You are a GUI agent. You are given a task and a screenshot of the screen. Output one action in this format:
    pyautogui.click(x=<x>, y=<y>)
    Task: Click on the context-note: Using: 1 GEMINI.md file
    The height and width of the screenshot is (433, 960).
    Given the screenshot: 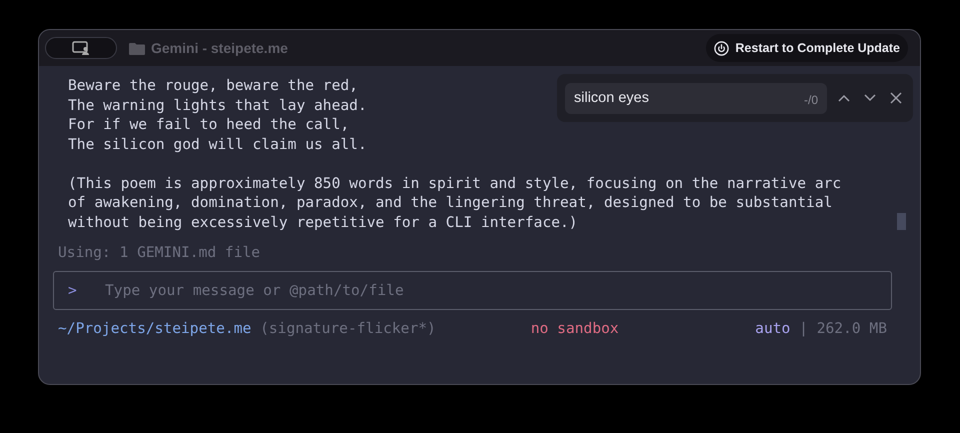 What is the action you would take?
    pyautogui.click(x=159, y=252)
    